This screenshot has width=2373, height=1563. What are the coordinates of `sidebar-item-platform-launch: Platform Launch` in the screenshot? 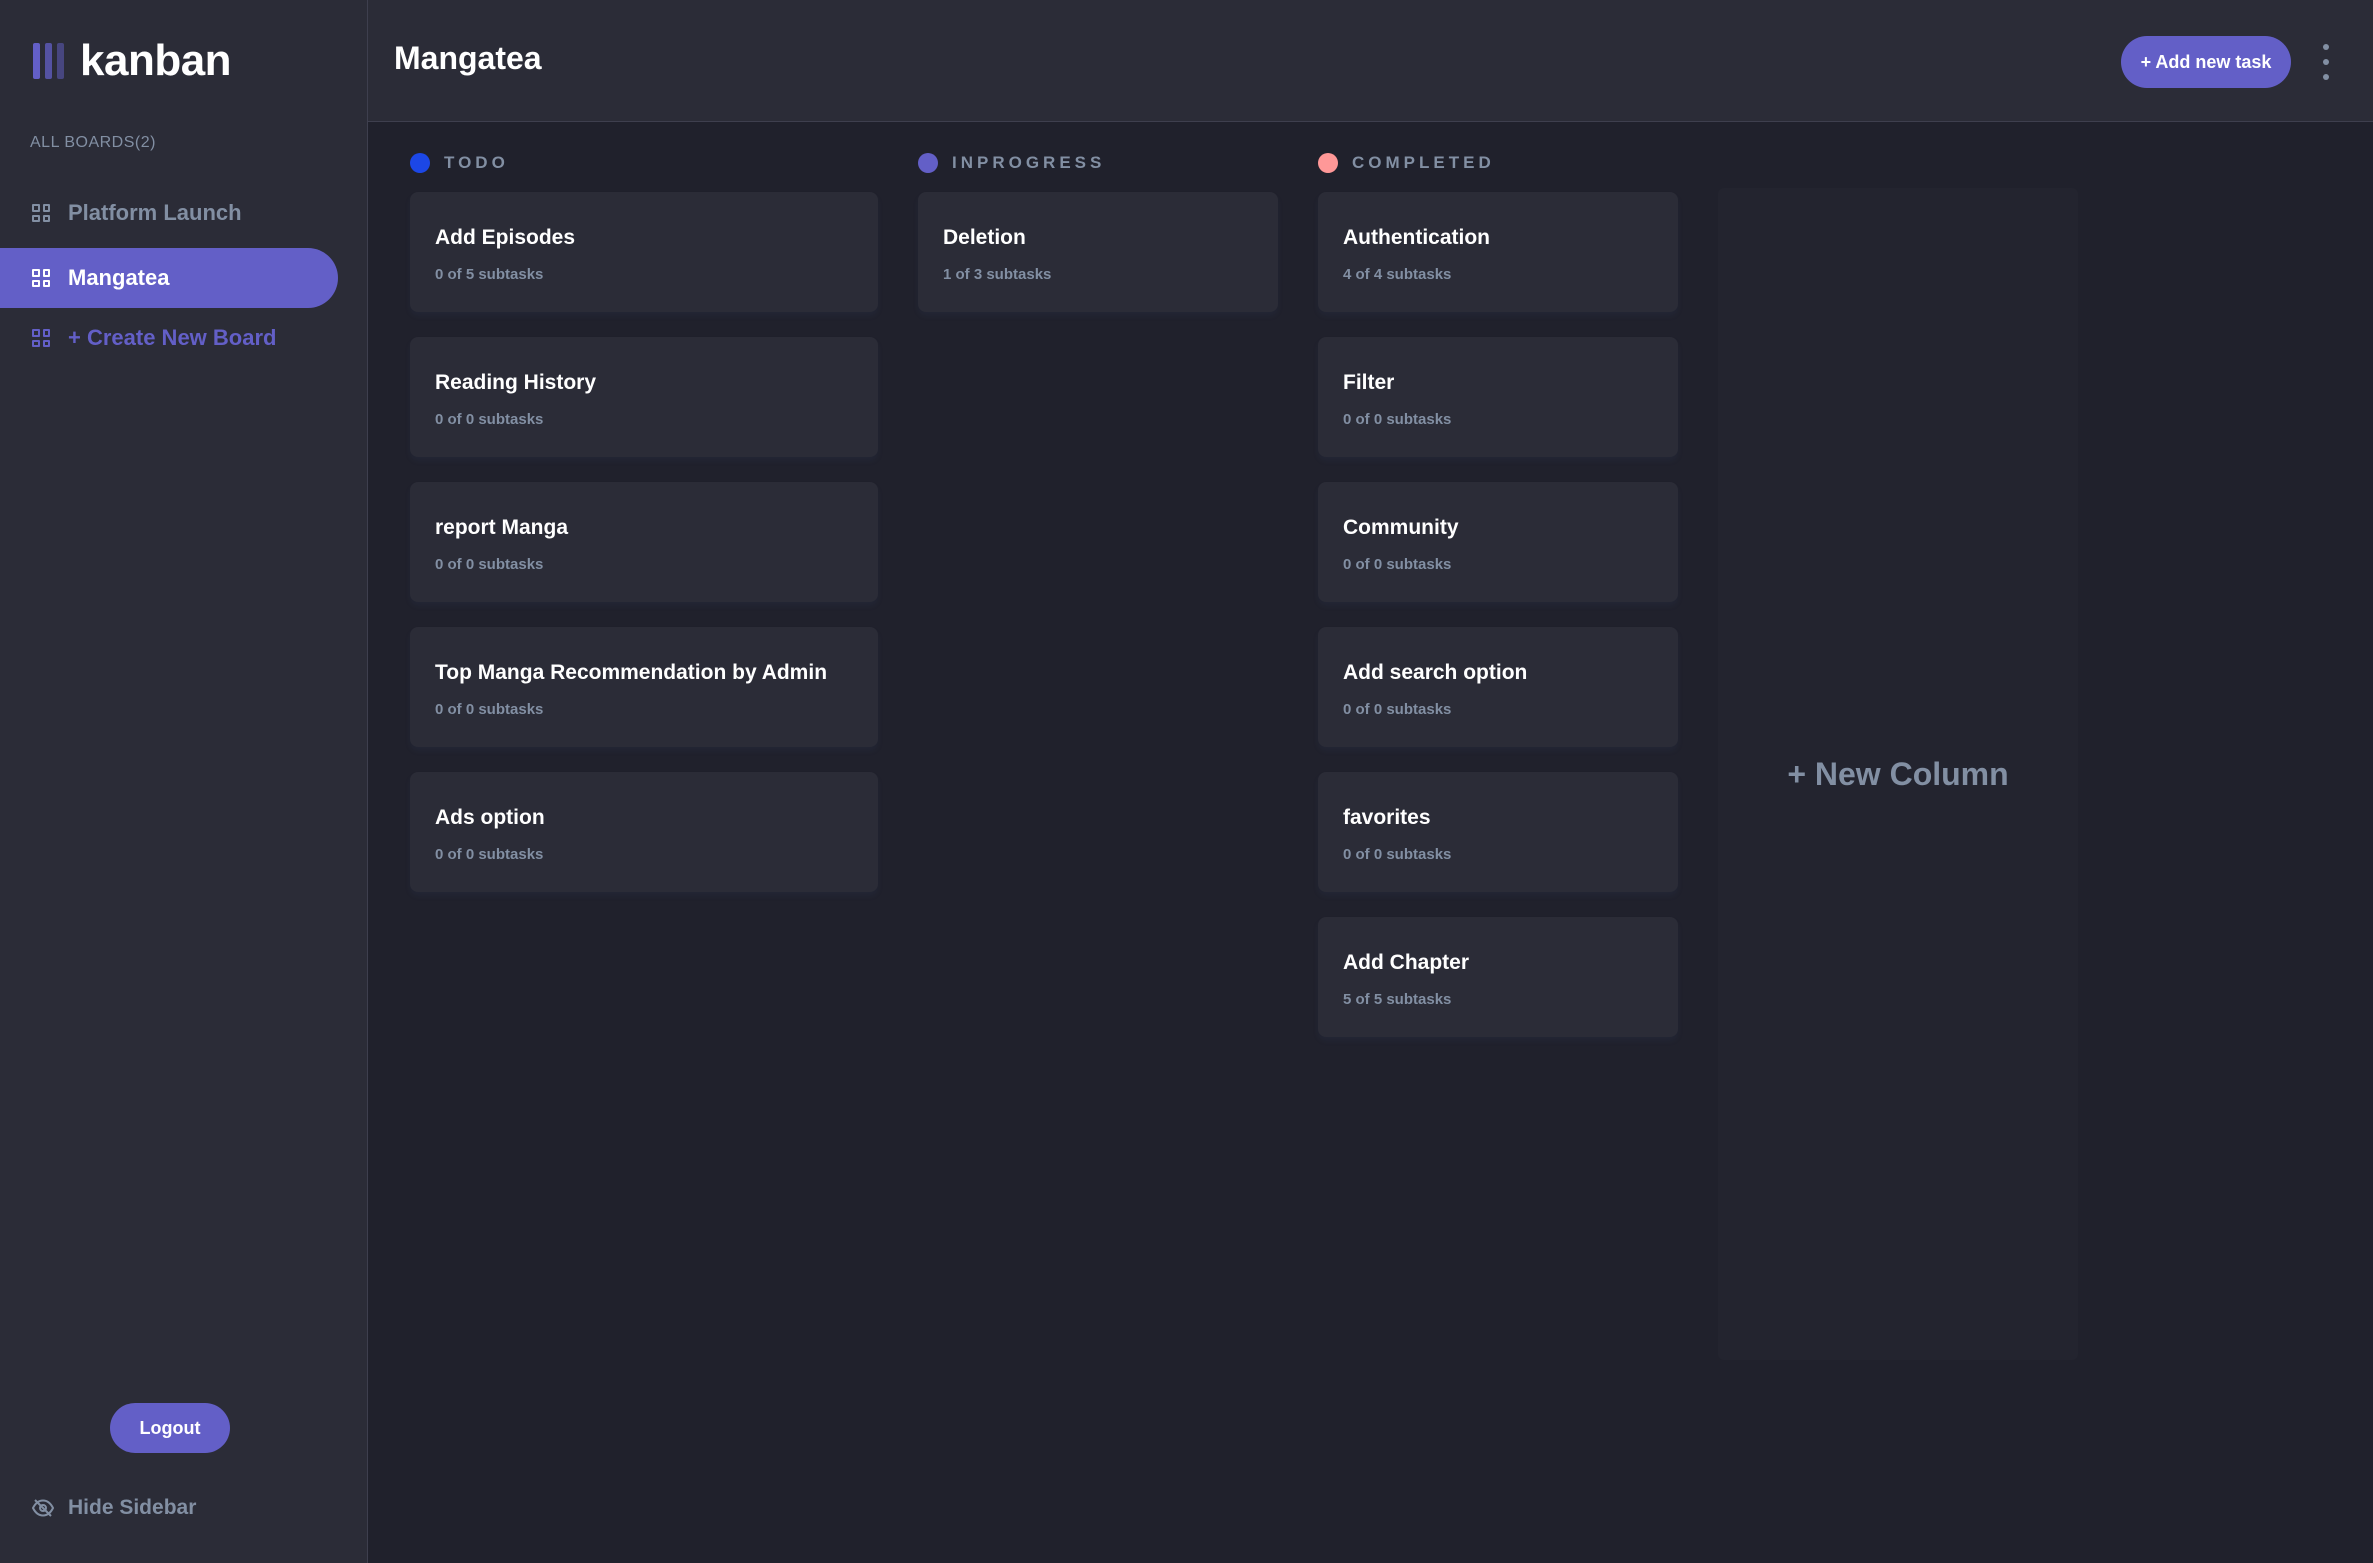 It's located at (169, 213).